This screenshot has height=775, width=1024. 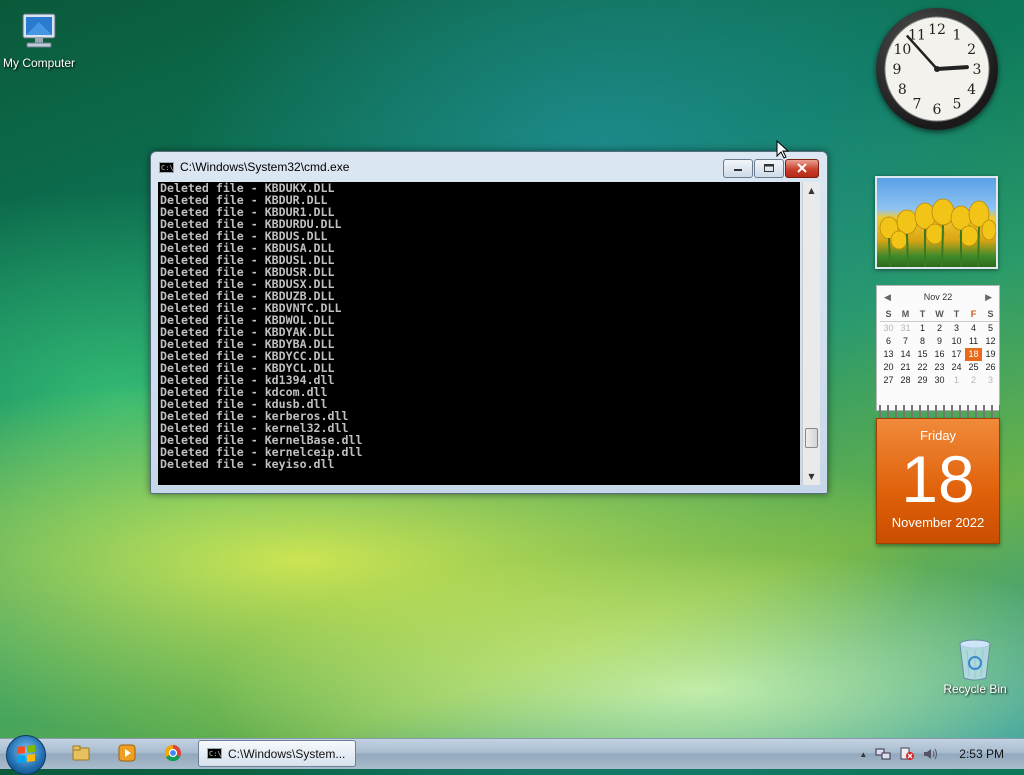 What do you see at coordinates (39, 32) in the screenshot?
I see `computer-icon` at bounding box center [39, 32].